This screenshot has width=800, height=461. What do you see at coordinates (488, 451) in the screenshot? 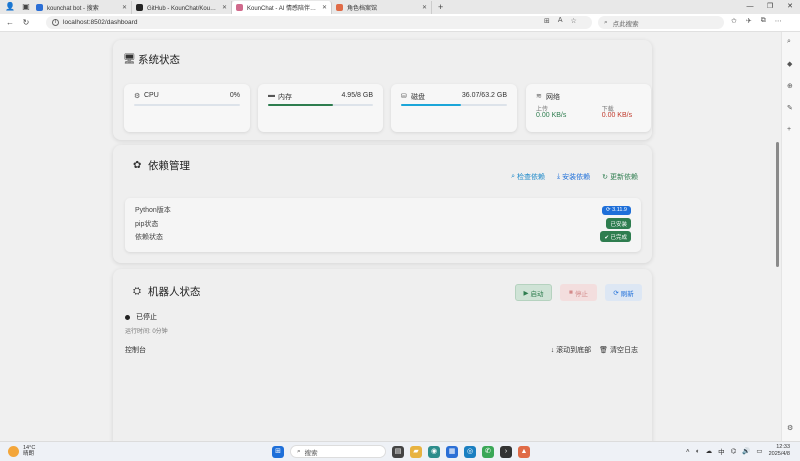
I see `wechat-icon: ✆` at bounding box center [488, 451].